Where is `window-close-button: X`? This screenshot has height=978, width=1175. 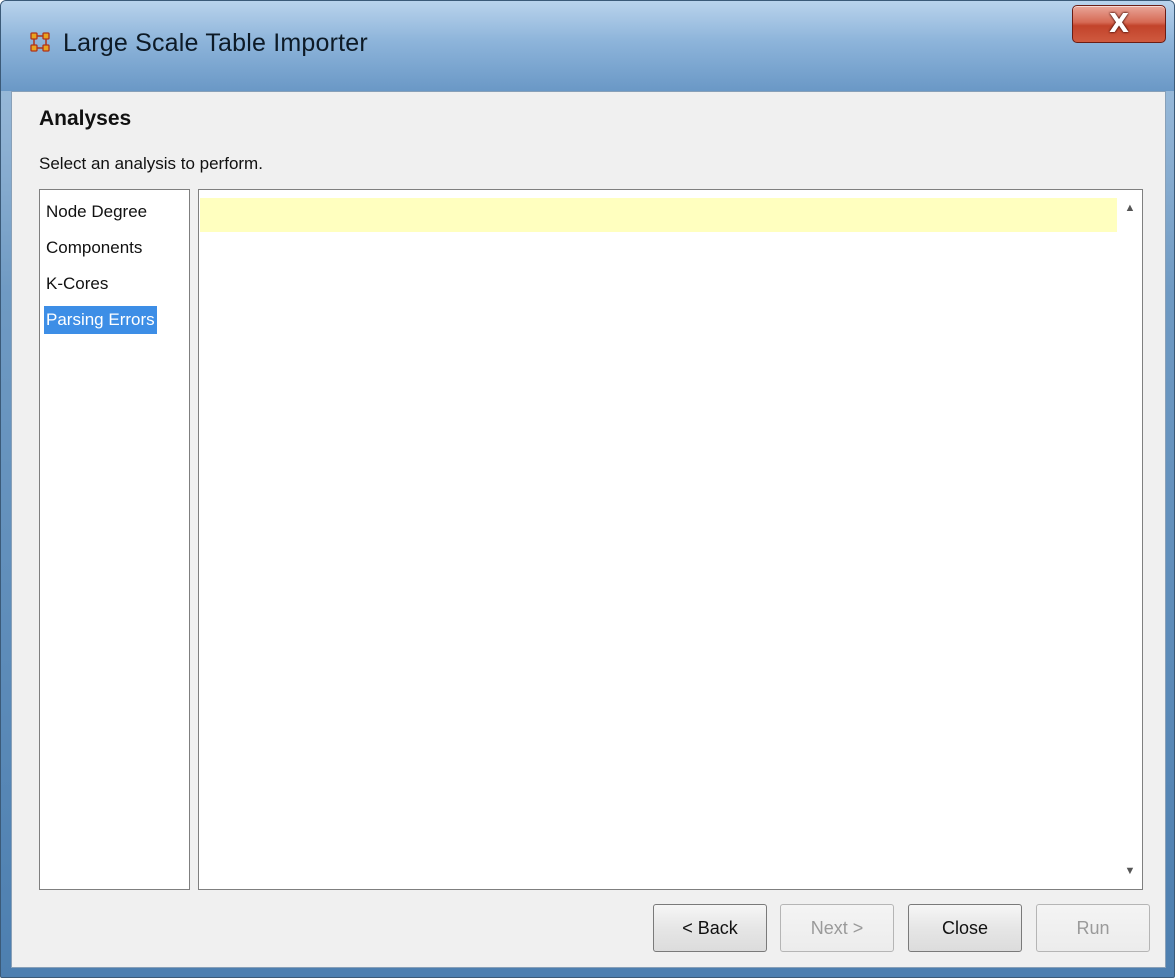 window-close-button: X is located at coordinates (1119, 24).